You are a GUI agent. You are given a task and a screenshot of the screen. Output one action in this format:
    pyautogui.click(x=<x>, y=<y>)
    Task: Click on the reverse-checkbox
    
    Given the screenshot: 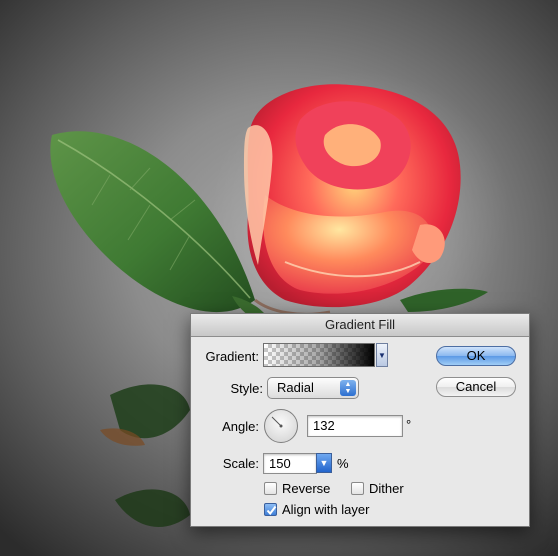 What is the action you would take?
    pyautogui.click(x=270, y=488)
    